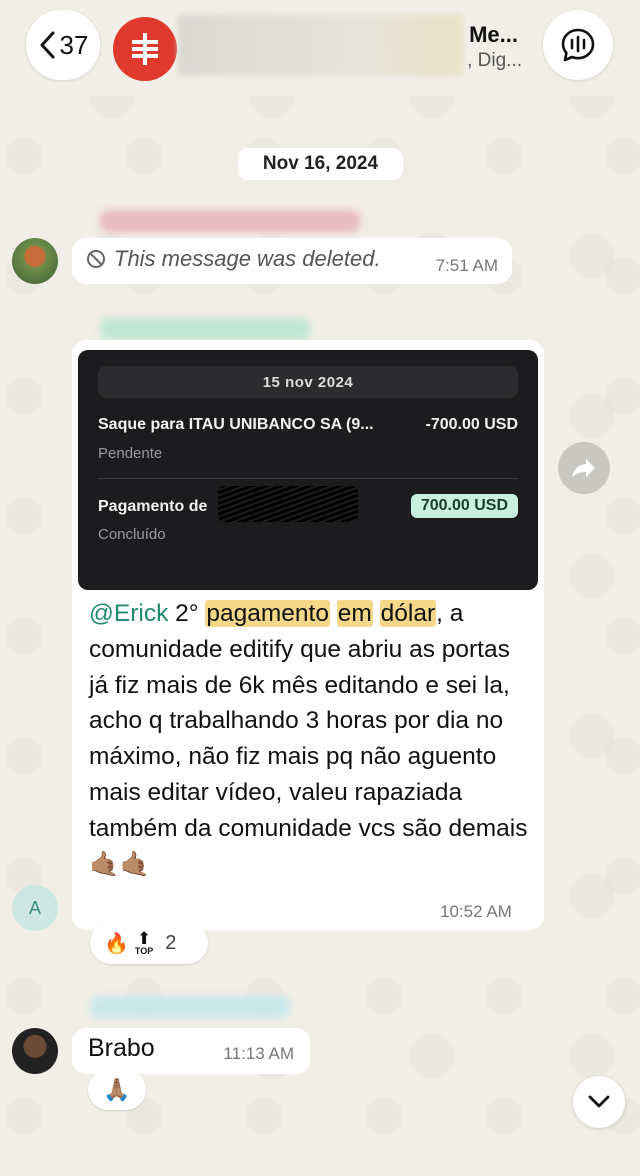 This screenshot has height=1176, width=640. Describe the element at coordinates (128, 613) in the screenshot. I see `mention-link: @Erick` at that location.